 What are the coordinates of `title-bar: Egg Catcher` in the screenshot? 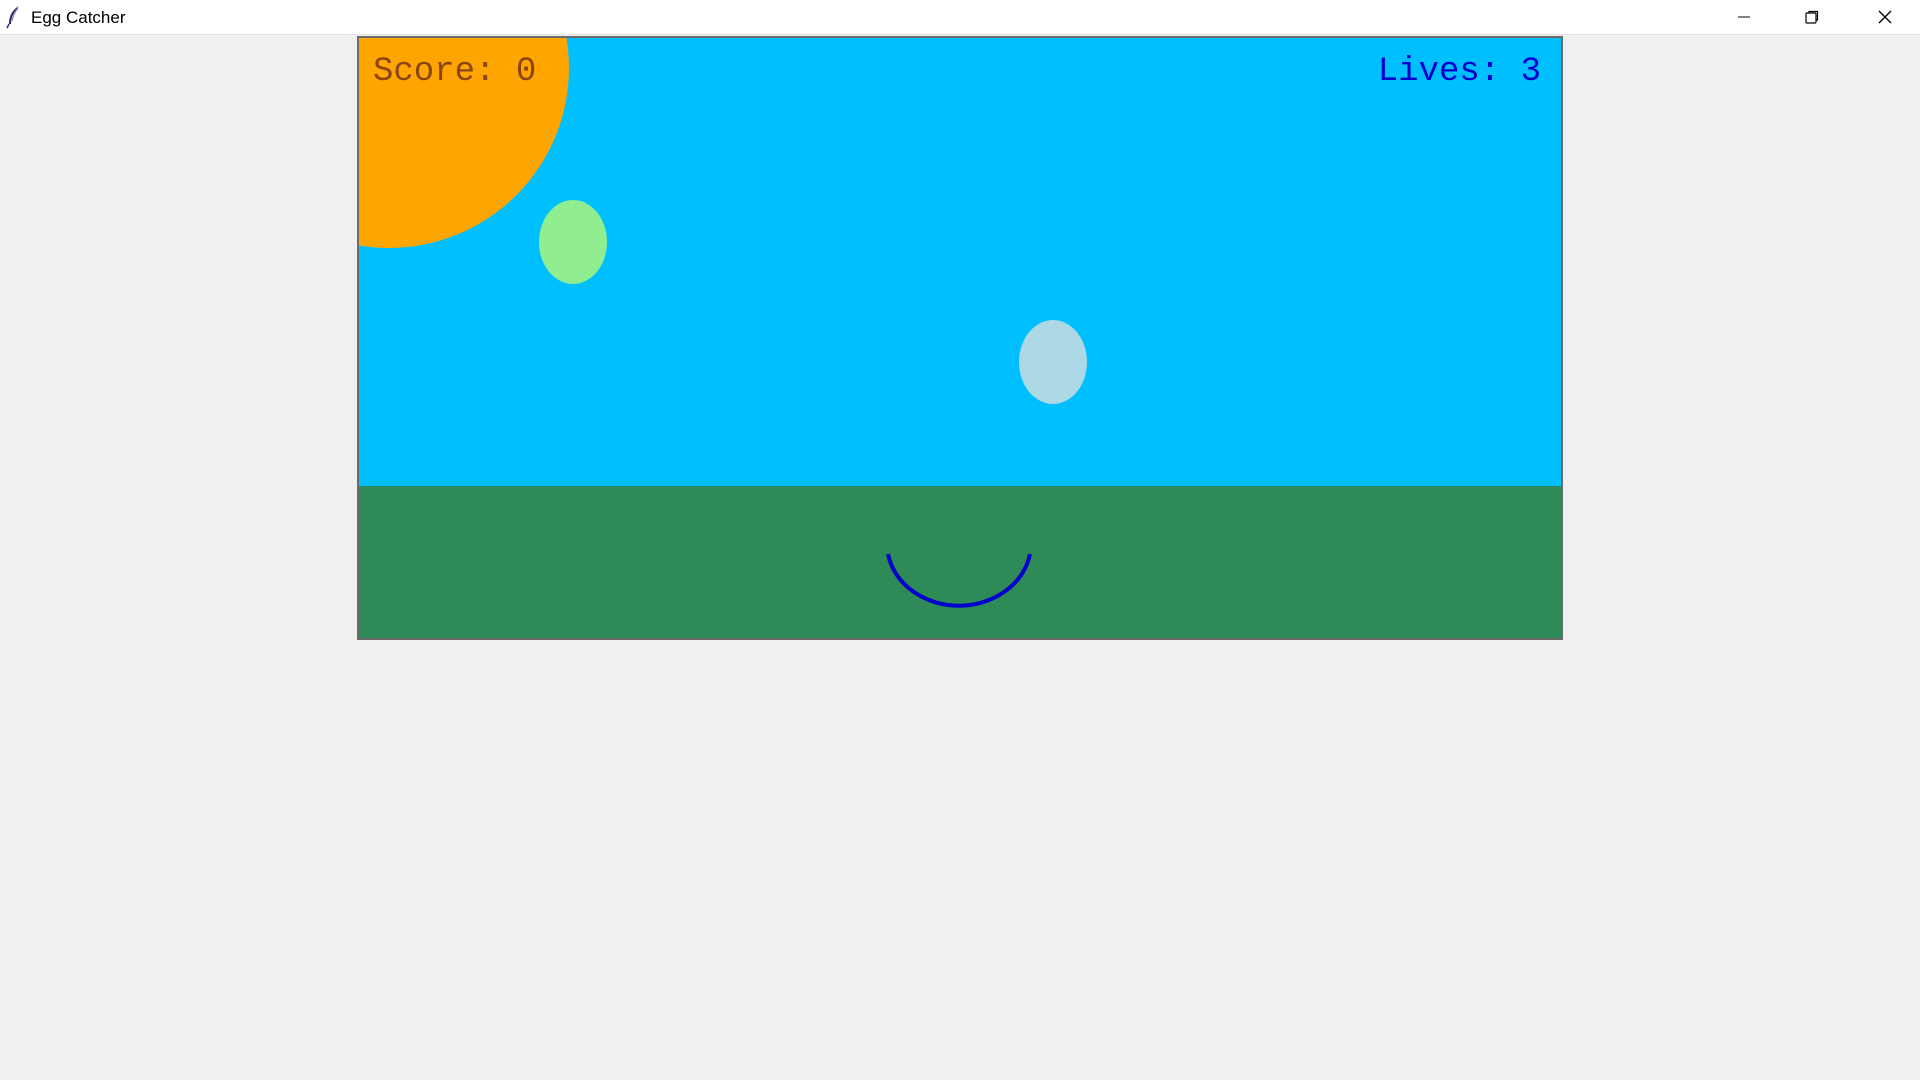 It's located at (960, 17).